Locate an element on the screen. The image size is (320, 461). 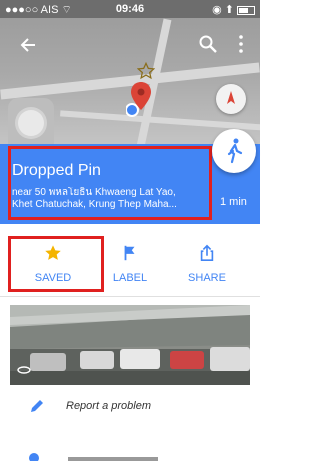
pencil-icon is located at coordinates (37, 406).